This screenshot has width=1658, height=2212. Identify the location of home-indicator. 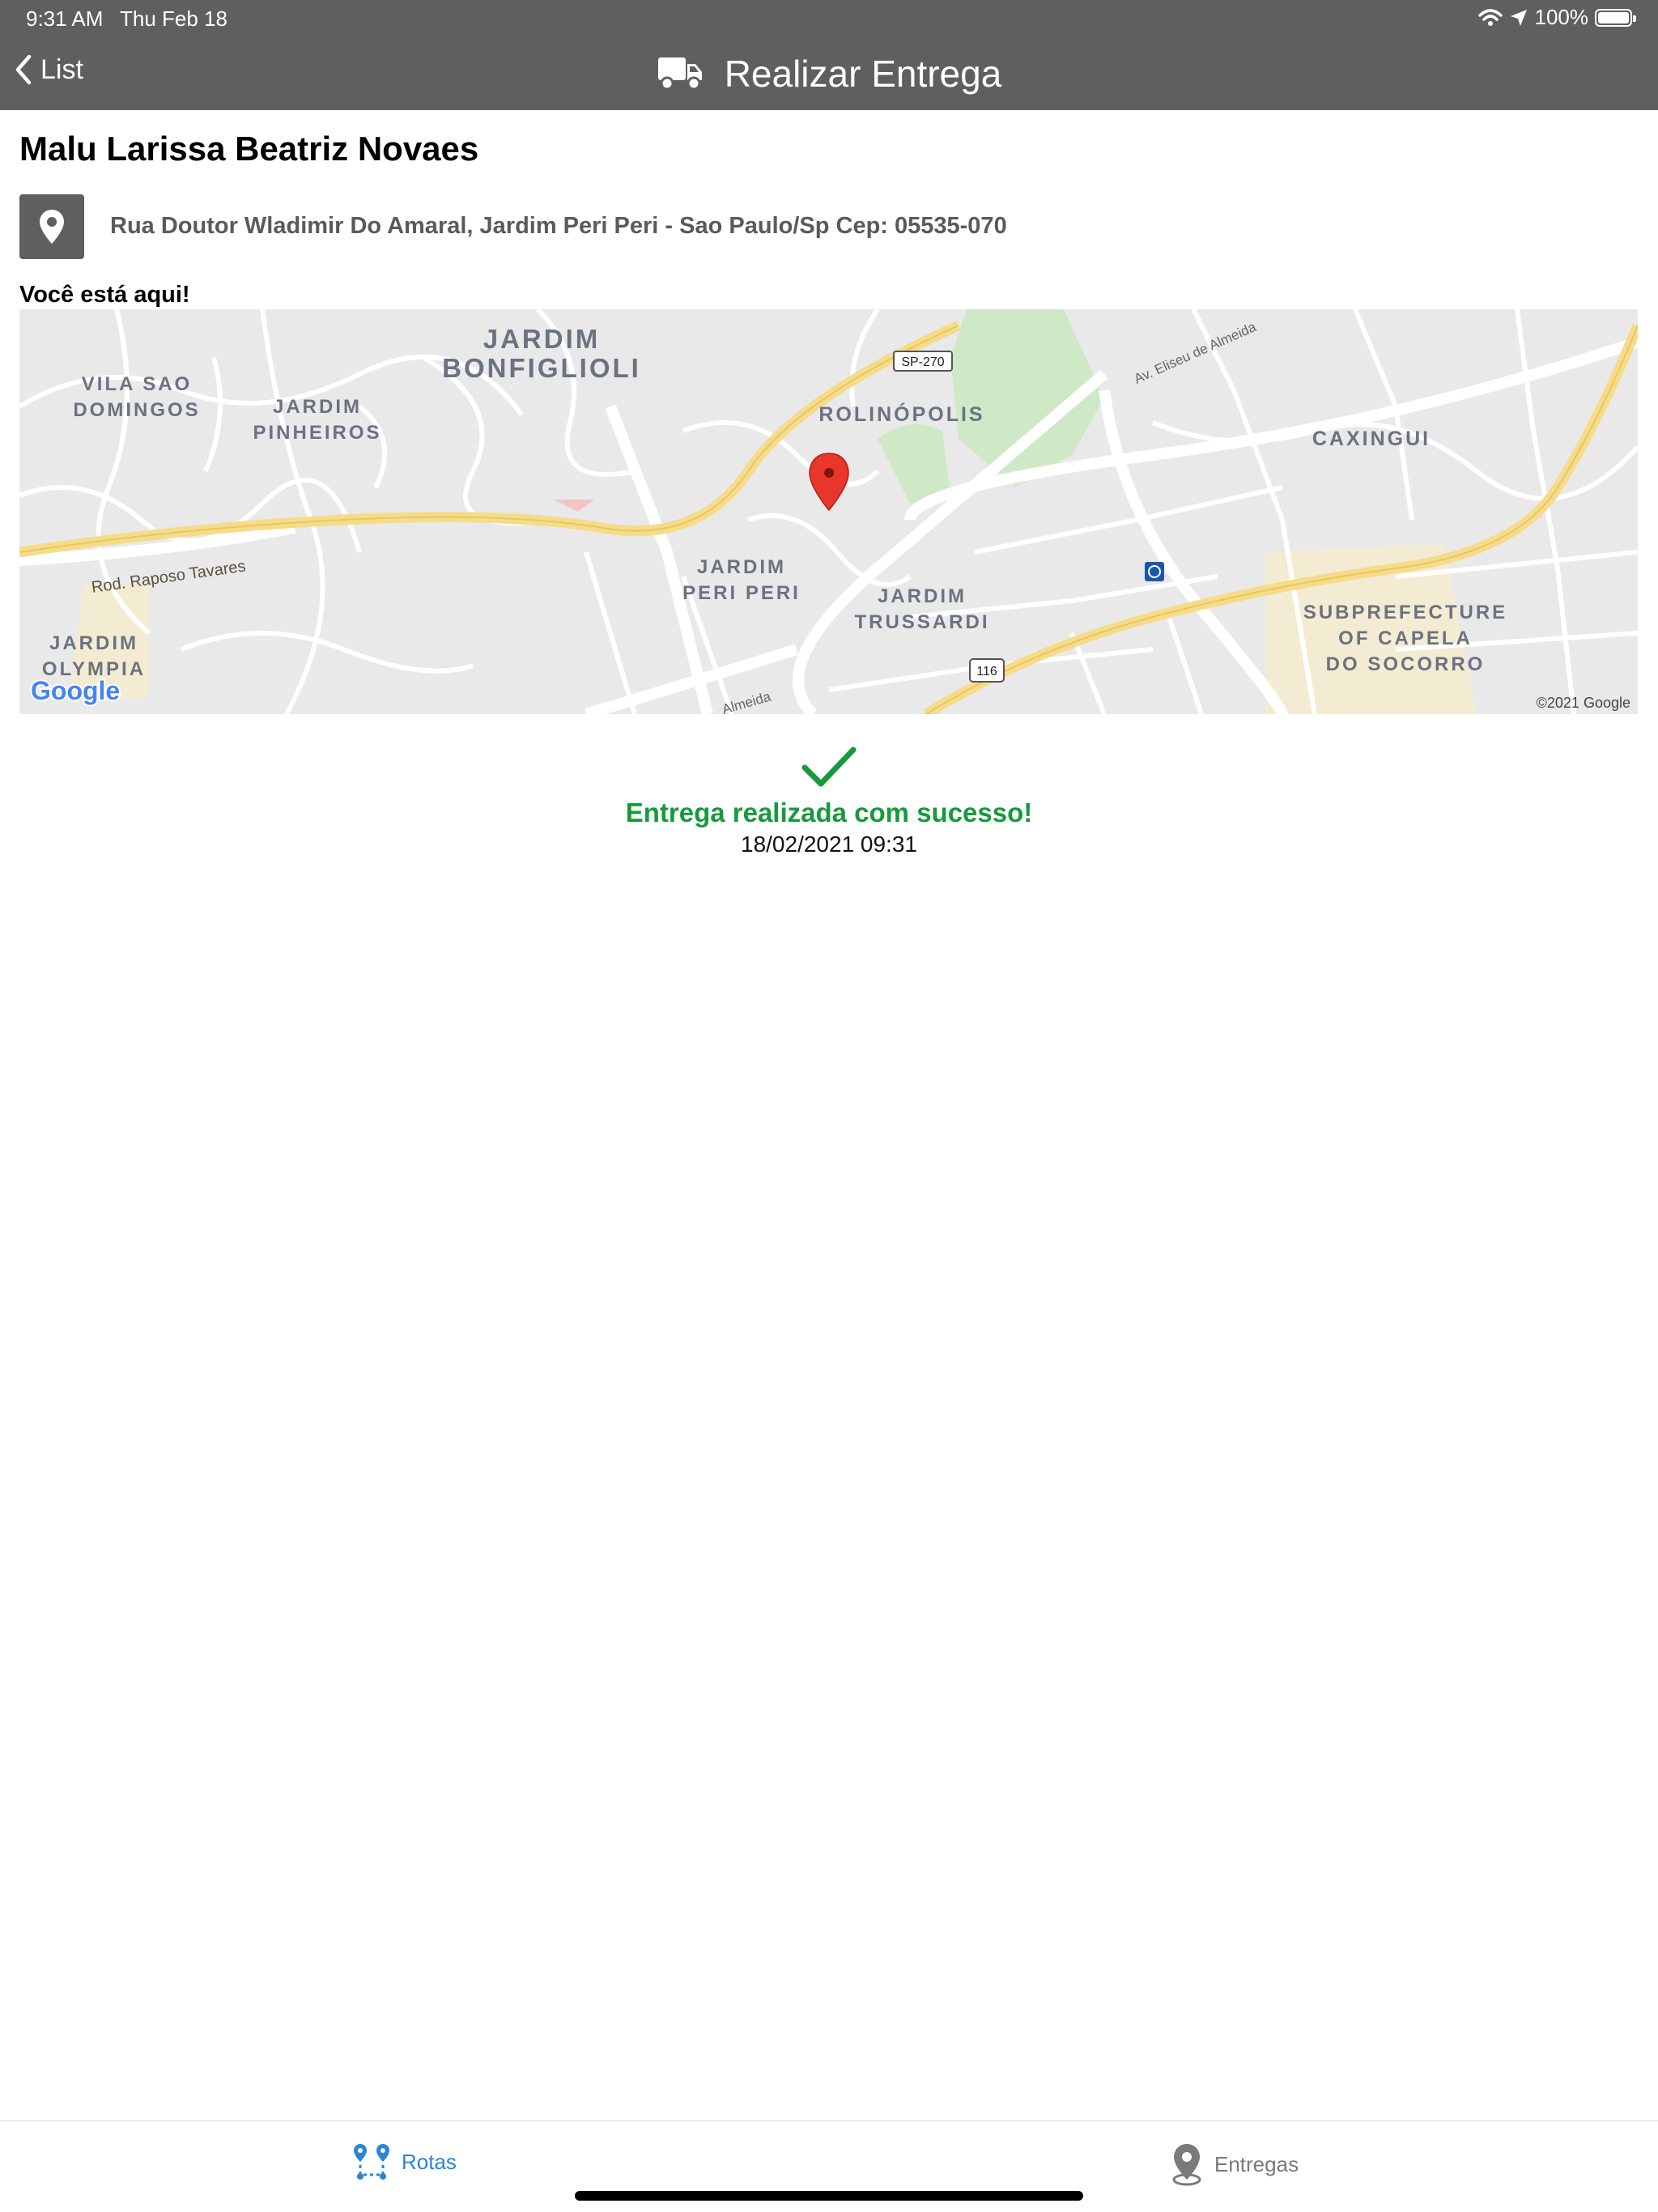
(829, 2196).